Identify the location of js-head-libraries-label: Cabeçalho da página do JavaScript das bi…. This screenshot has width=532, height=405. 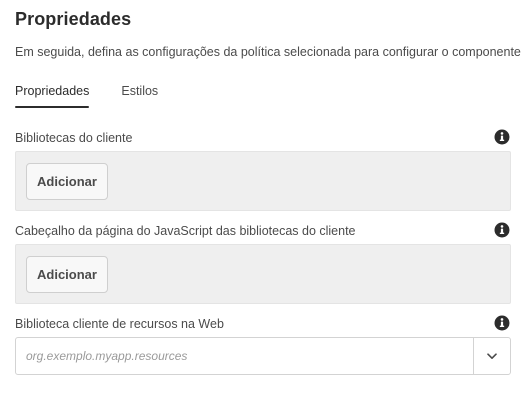
(185, 231).